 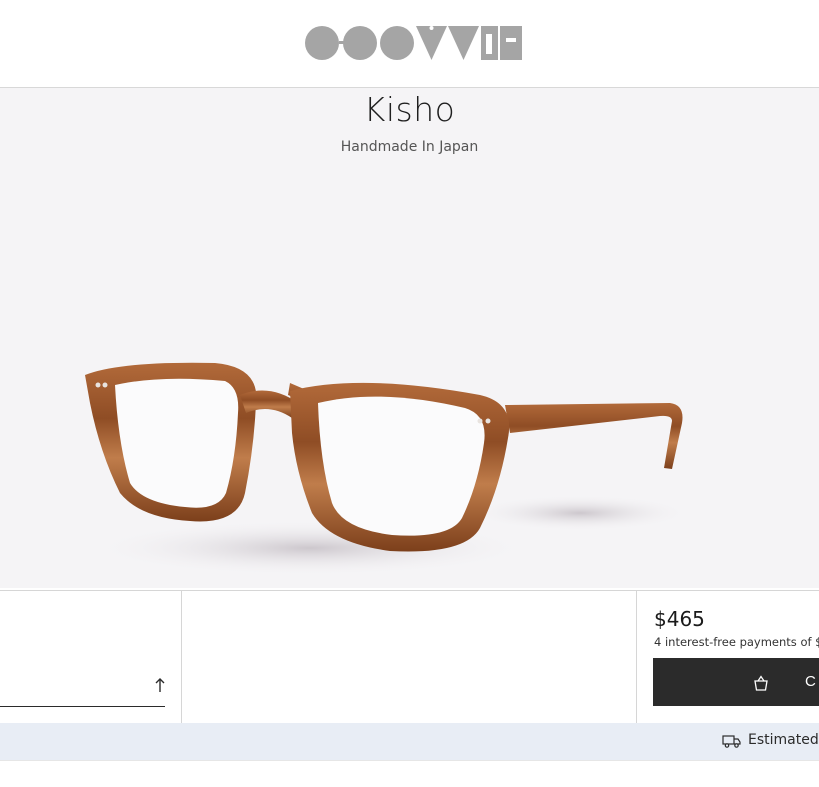 What do you see at coordinates (736, 642) in the screenshot?
I see `installments-text: 4 interest-free payments of $116` at bounding box center [736, 642].